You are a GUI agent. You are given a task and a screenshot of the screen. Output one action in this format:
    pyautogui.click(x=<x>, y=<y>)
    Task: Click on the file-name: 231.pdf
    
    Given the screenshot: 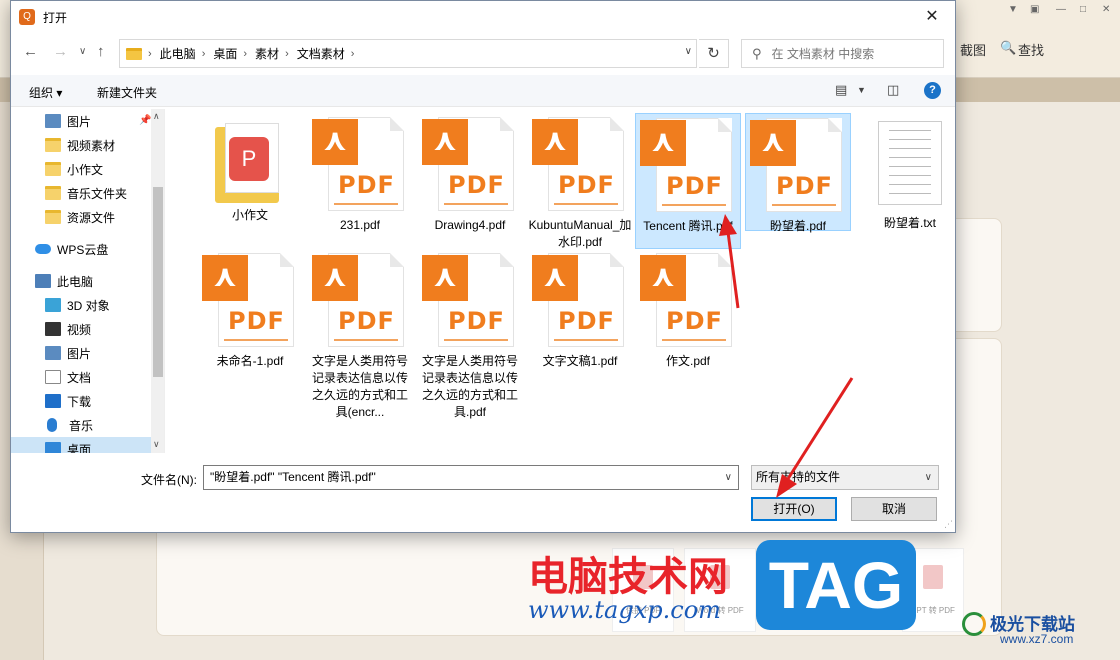 What is the action you would take?
    pyautogui.click(x=360, y=225)
    